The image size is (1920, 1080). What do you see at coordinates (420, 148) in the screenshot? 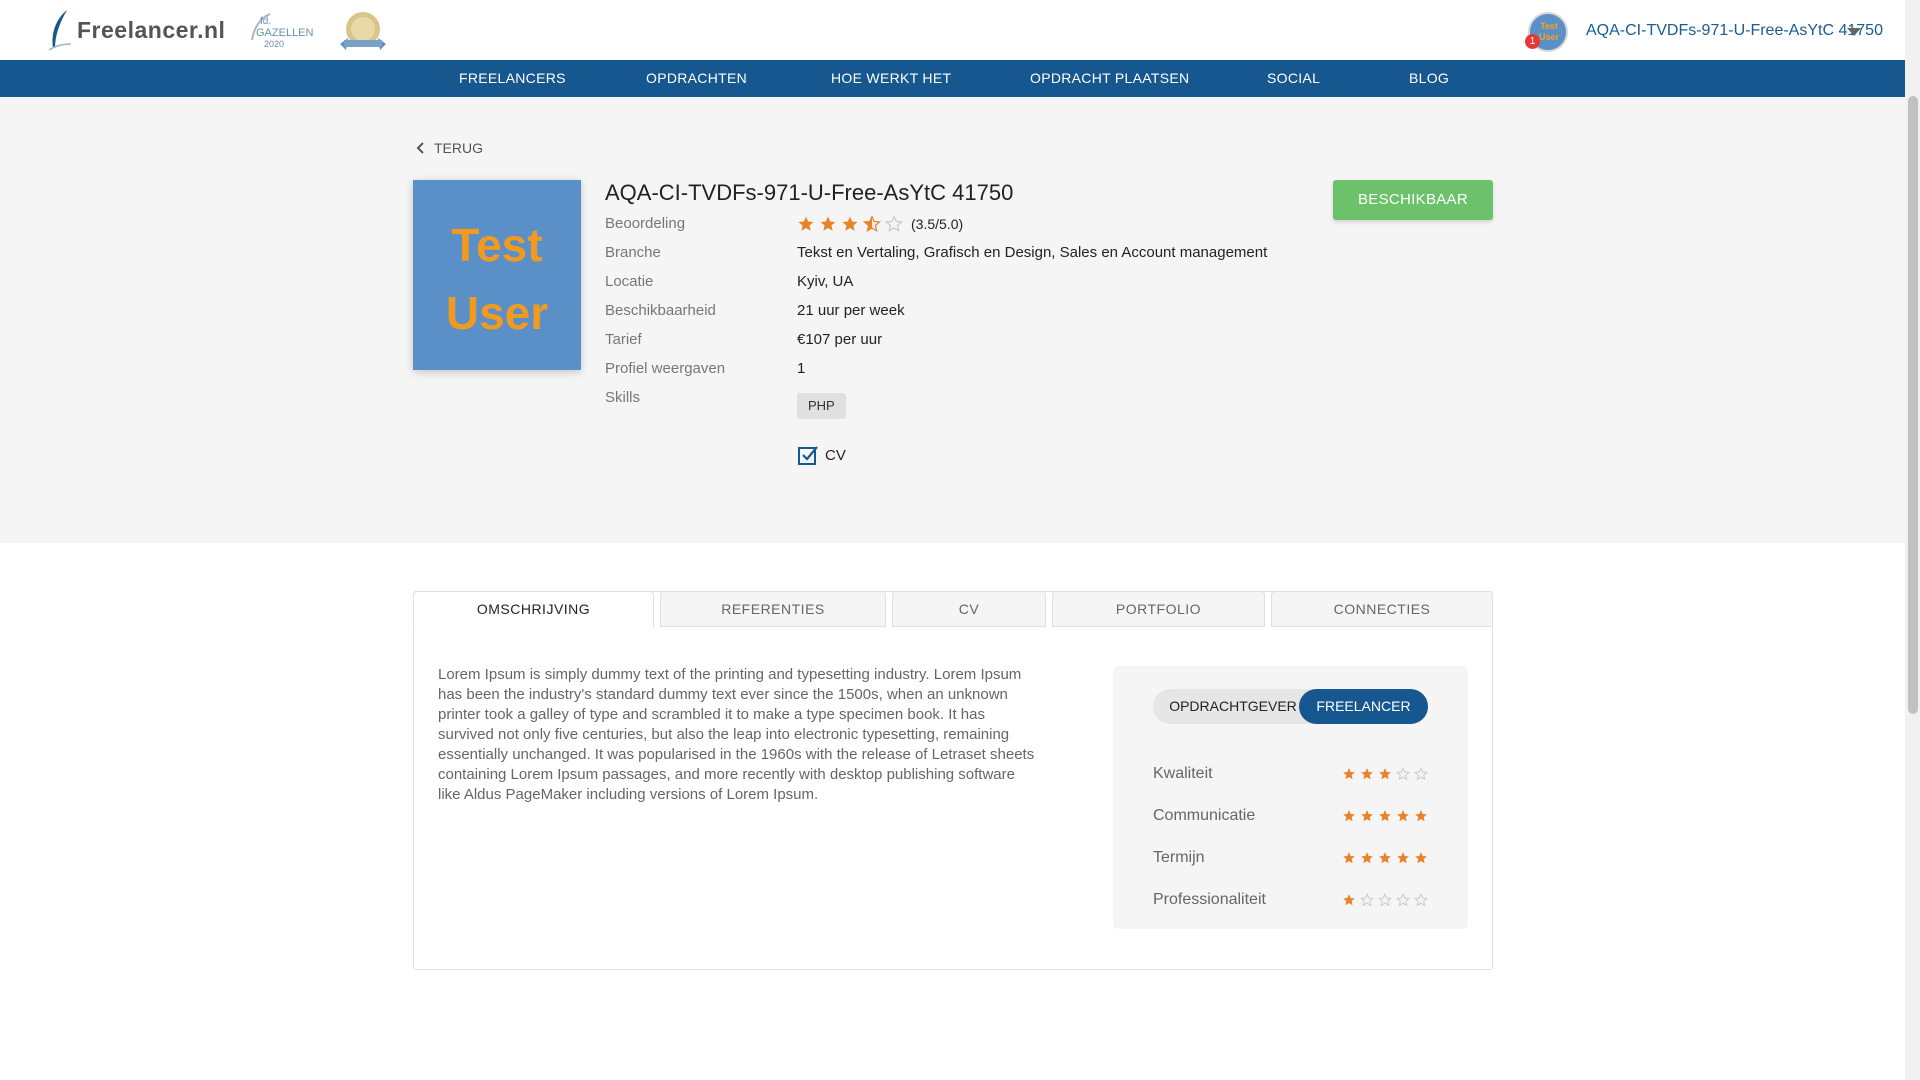
I see `chevron-left-icon` at bounding box center [420, 148].